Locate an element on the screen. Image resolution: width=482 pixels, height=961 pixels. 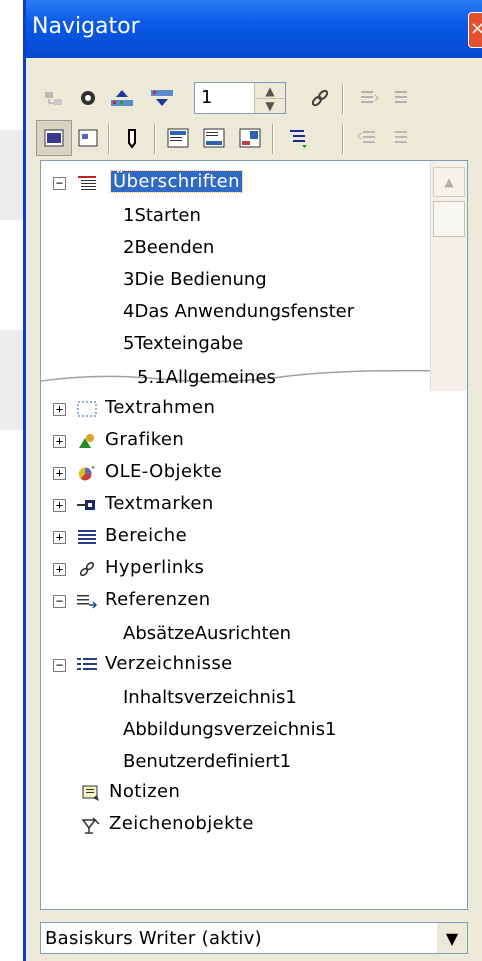
promote-level-icon is located at coordinates (370, 97).